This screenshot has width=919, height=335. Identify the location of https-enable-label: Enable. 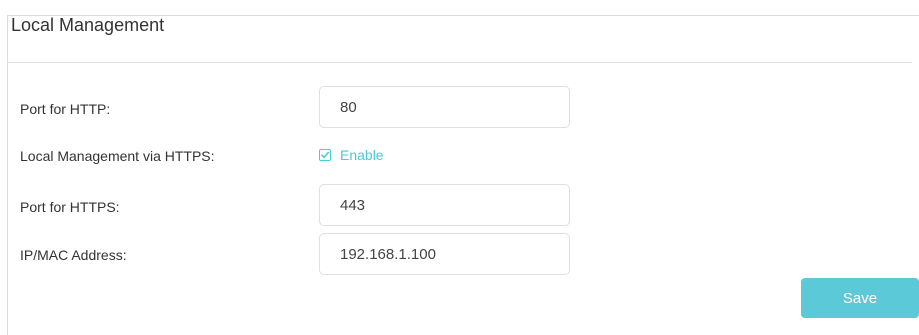
(362, 155).